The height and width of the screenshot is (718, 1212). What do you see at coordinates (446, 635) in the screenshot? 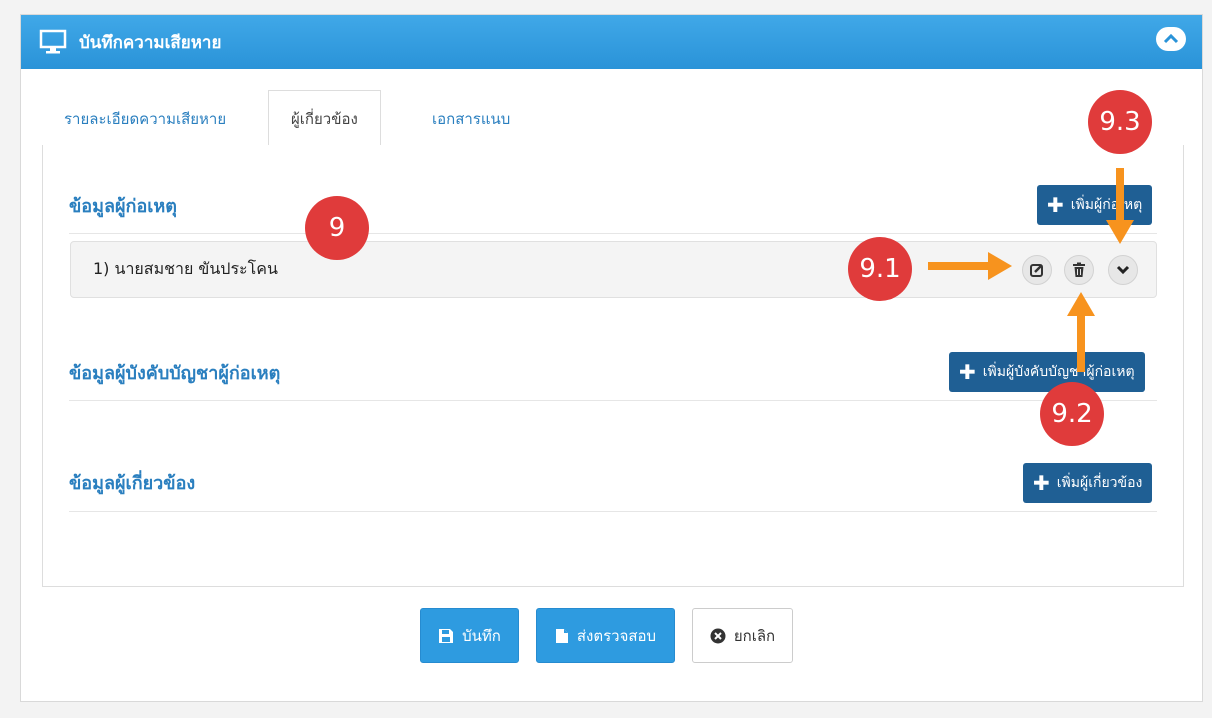
I see `floppy-disk-icon` at bounding box center [446, 635].